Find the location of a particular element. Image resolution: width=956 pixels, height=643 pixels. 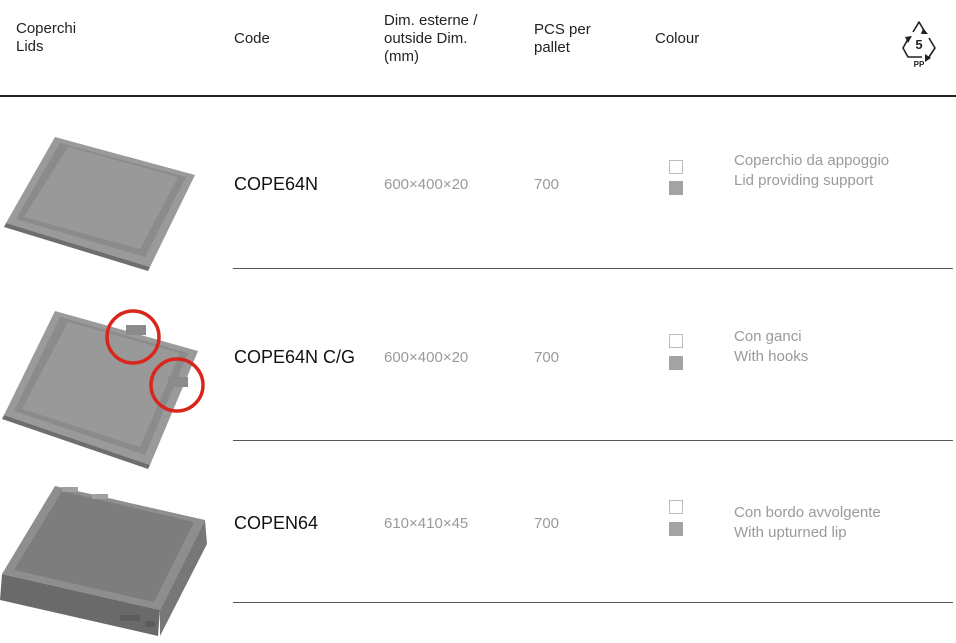

lid-image-cope64n is located at coordinates (100, 205).